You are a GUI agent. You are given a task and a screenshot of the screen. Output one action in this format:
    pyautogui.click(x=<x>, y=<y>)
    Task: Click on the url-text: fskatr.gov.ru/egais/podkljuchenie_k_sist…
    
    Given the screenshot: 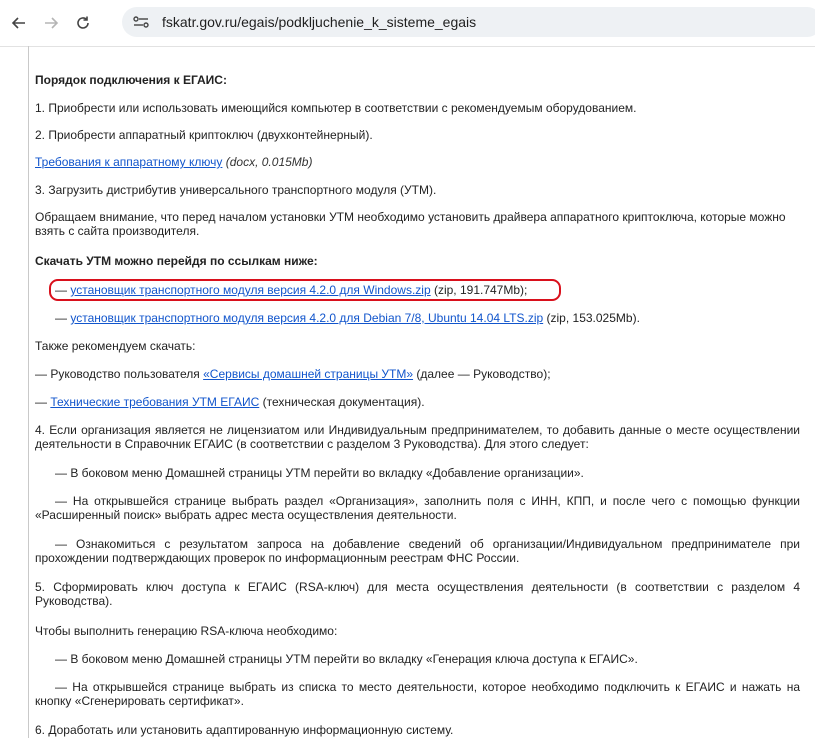 What is the action you would take?
    pyautogui.click(x=319, y=22)
    